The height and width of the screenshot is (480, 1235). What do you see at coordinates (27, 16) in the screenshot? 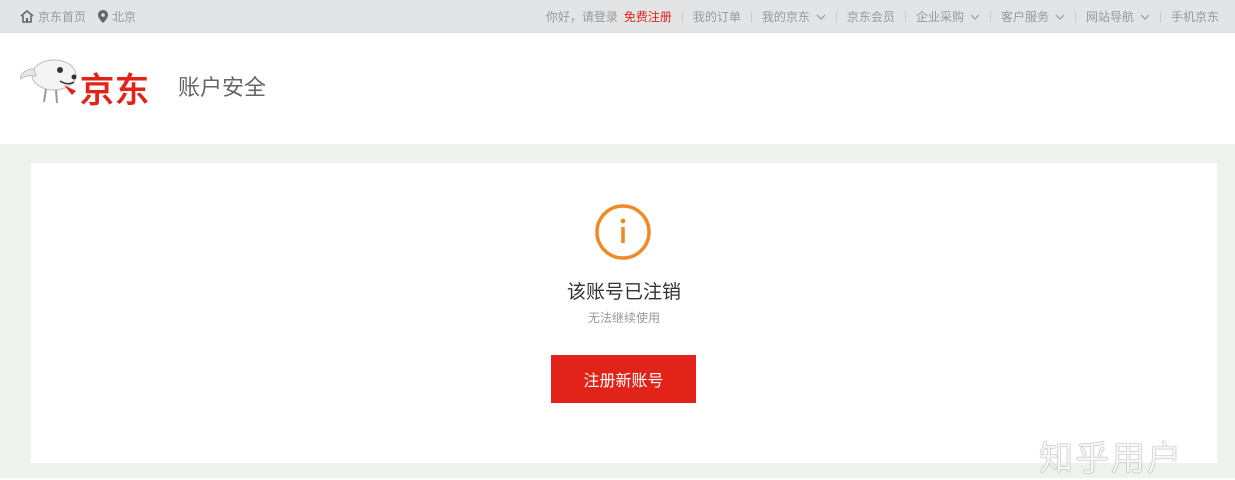
I see `home-icon` at bounding box center [27, 16].